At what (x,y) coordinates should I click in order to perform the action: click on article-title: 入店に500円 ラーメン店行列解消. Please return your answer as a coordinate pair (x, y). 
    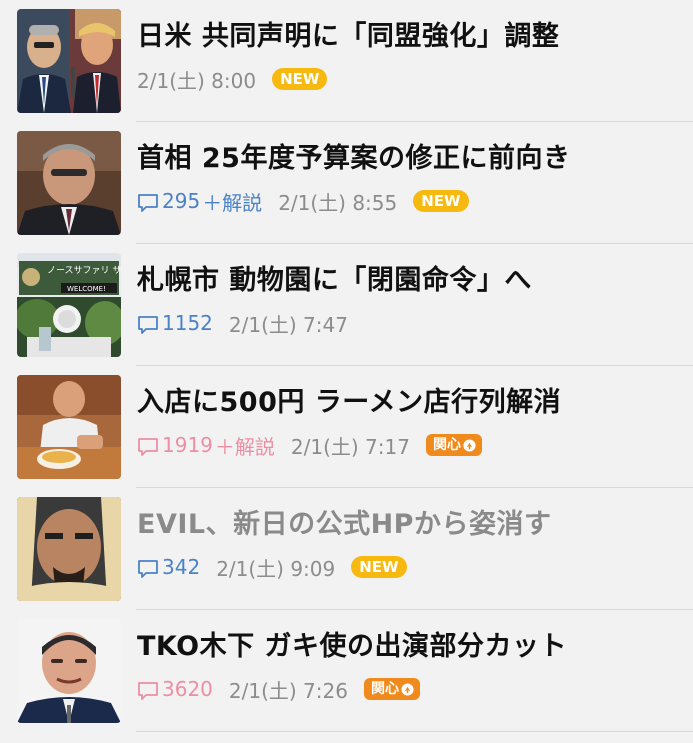
    Looking at the image, I should click on (349, 403).